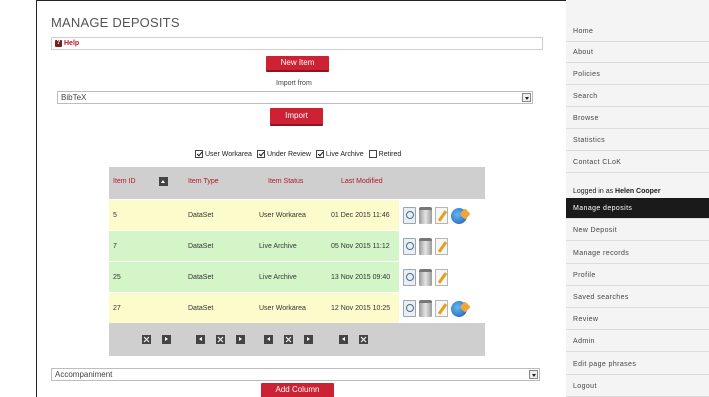 The image size is (709, 397). What do you see at coordinates (344, 154) in the screenshot?
I see `filter-label: Live Archive` at bounding box center [344, 154].